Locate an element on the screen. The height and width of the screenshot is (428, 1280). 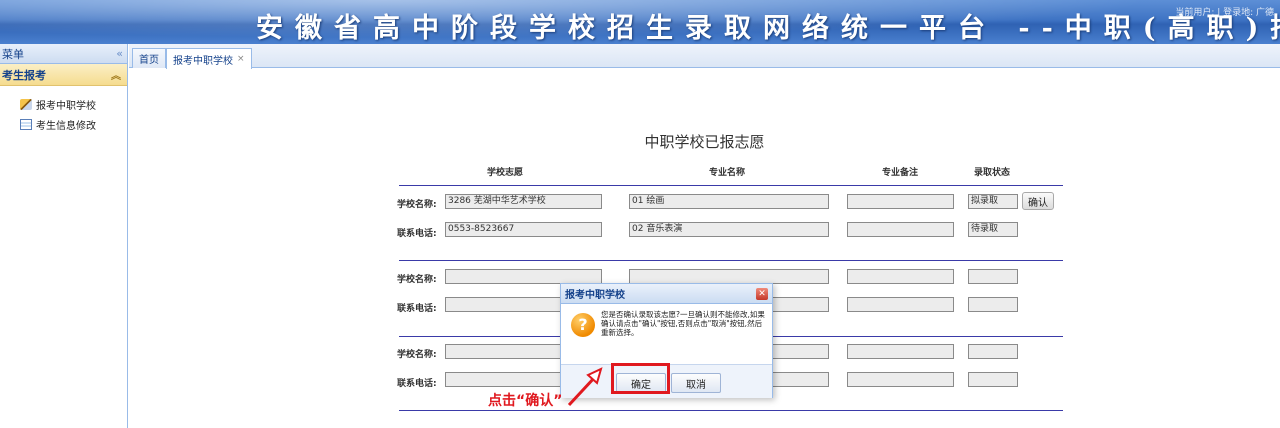
dialog-title: 报考中职学校 is located at coordinates (595, 295).